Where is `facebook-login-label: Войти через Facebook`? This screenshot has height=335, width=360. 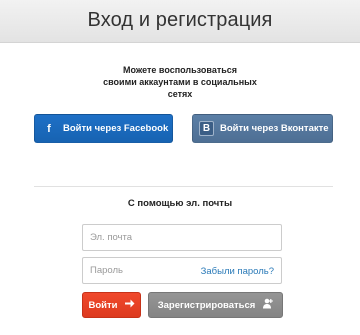
facebook-login-label: Войти через Facebook is located at coordinates (116, 128).